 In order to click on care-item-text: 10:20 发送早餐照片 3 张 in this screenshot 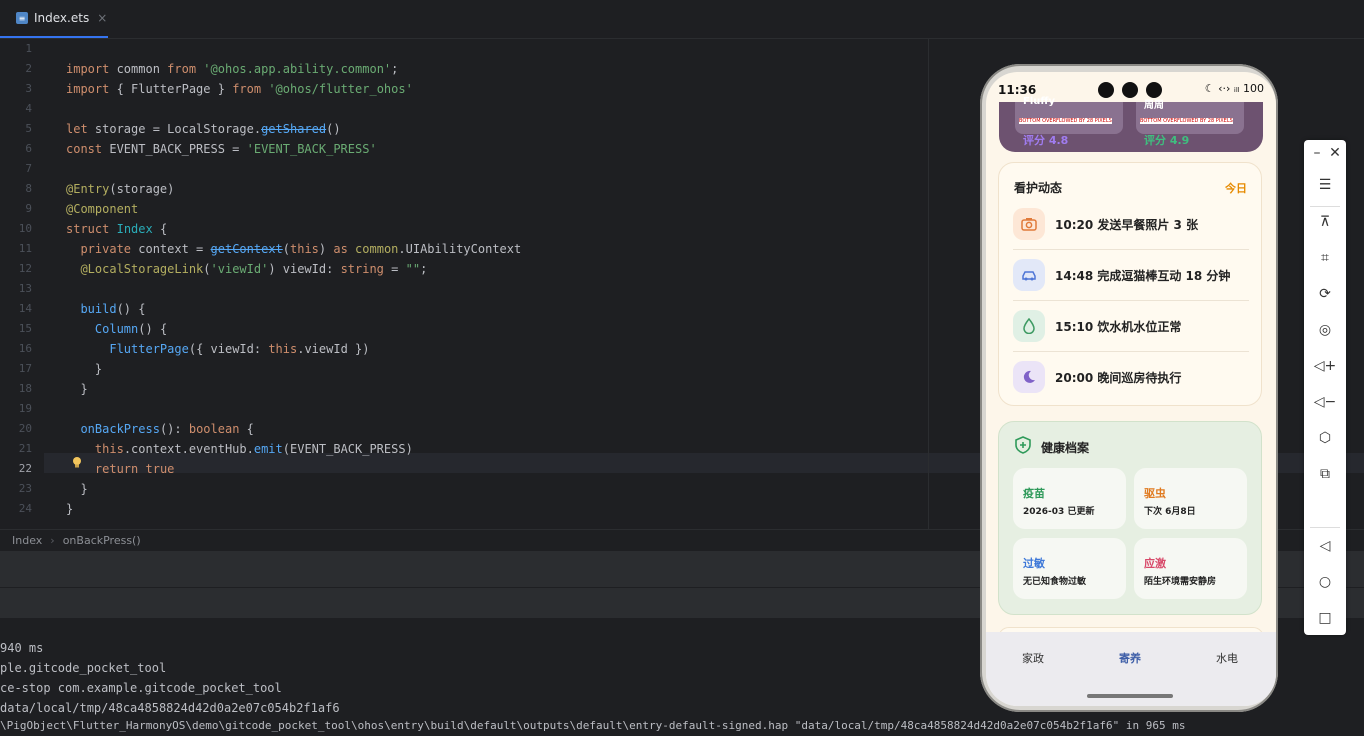, I will do `click(1127, 225)`.